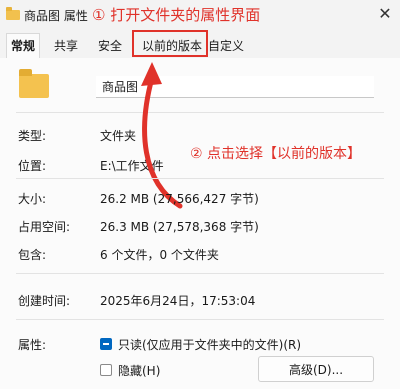  Describe the element at coordinates (32, 199) in the screenshot. I see `size-label: 大小:` at that location.